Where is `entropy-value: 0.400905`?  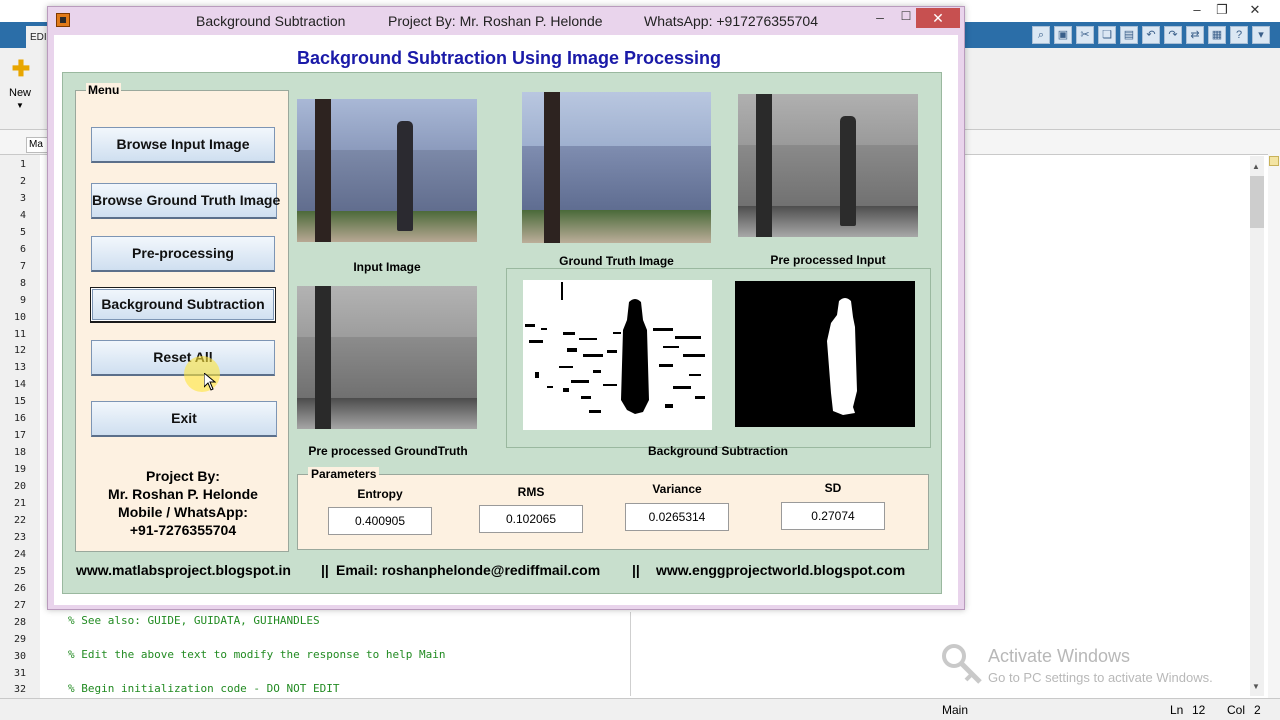 entropy-value: 0.400905 is located at coordinates (380, 521).